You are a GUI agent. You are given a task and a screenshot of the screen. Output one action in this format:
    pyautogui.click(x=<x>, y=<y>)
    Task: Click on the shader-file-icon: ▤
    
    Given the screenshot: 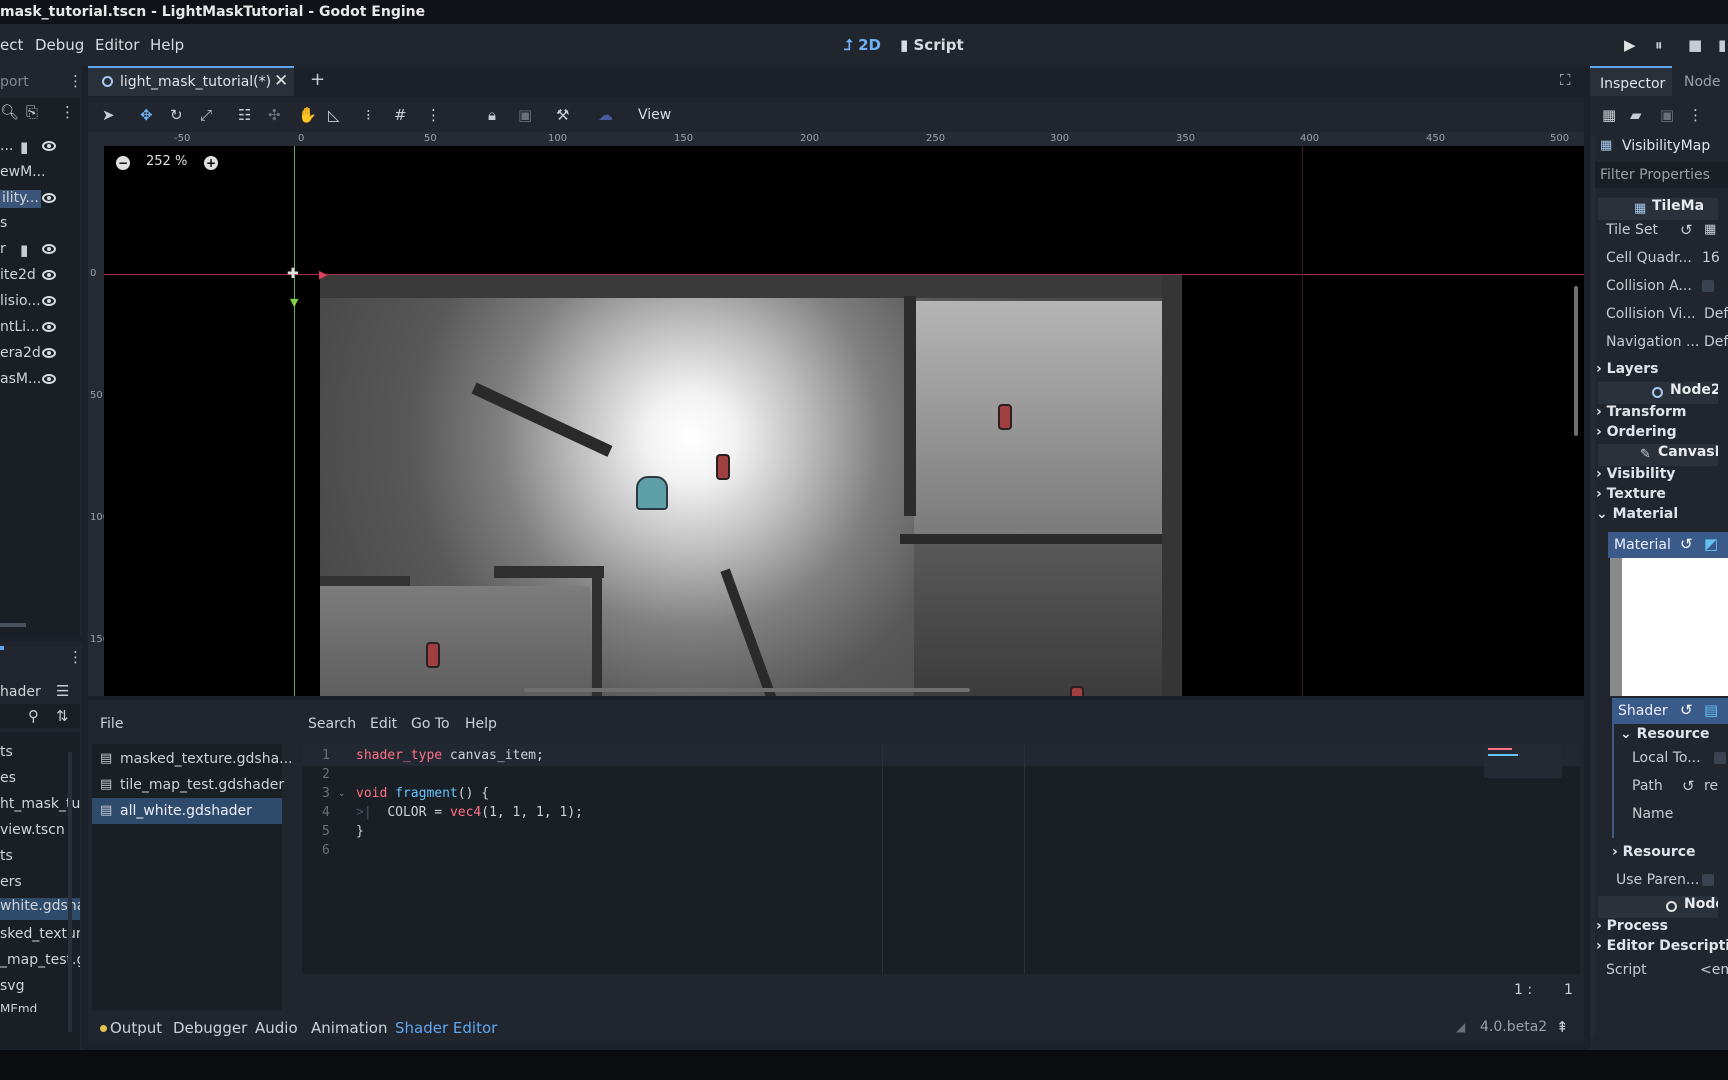 What is the action you would take?
    pyautogui.click(x=1711, y=710)
    